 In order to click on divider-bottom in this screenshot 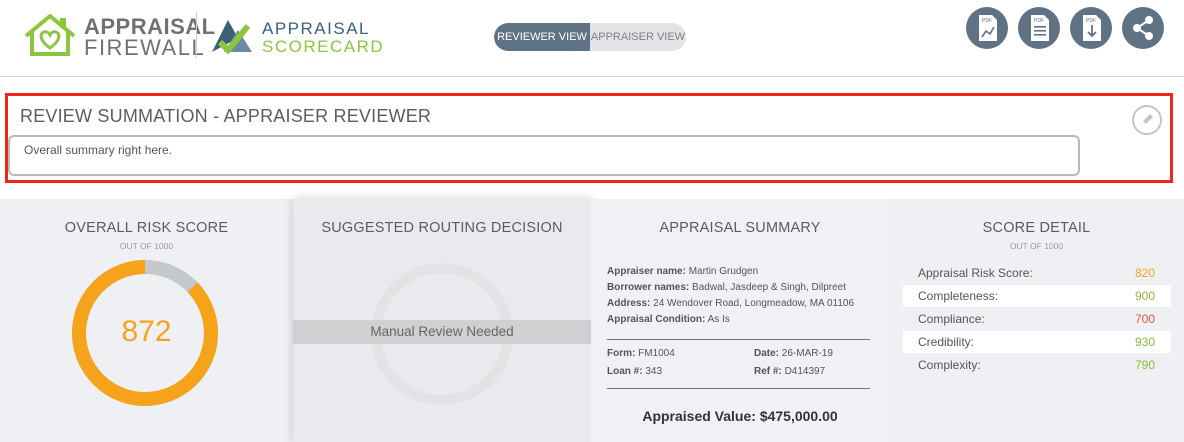, I will do `click(738, 388)`.